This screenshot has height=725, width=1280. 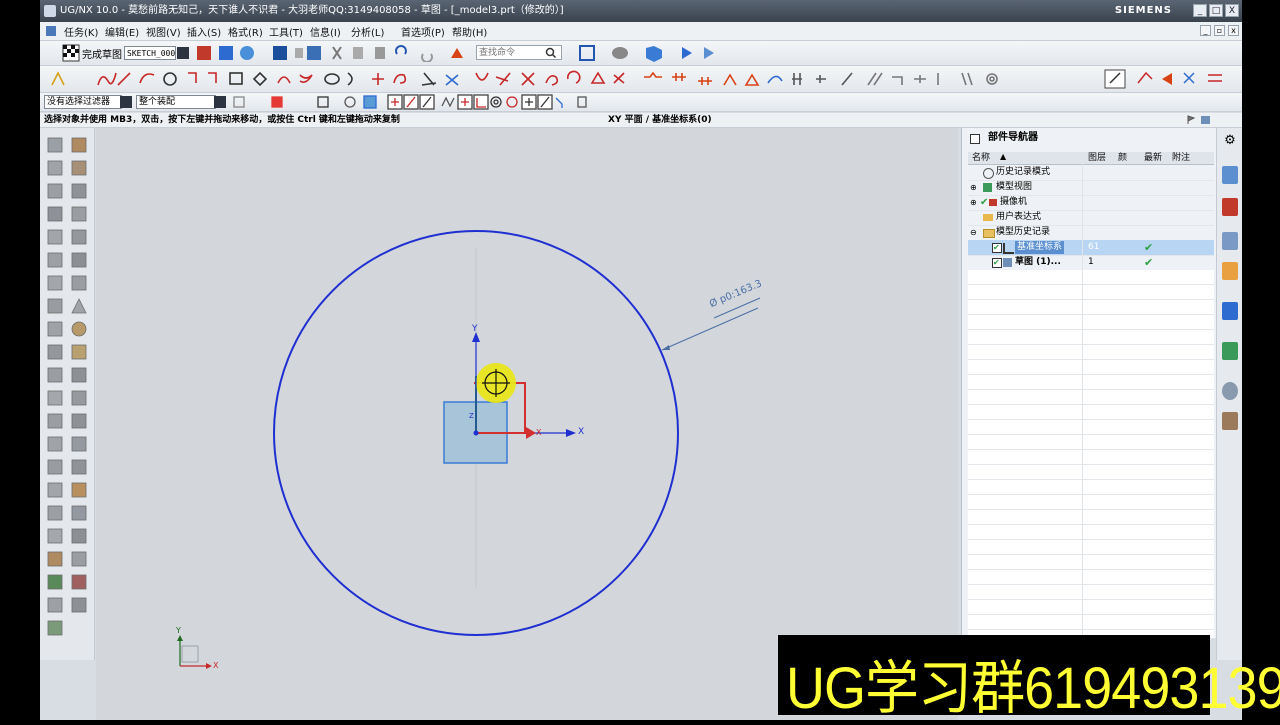 What do you see at coordinates (1198, 119) in the screenshot?
I see `status-flag-icons` at bounding box center [1198, 119].